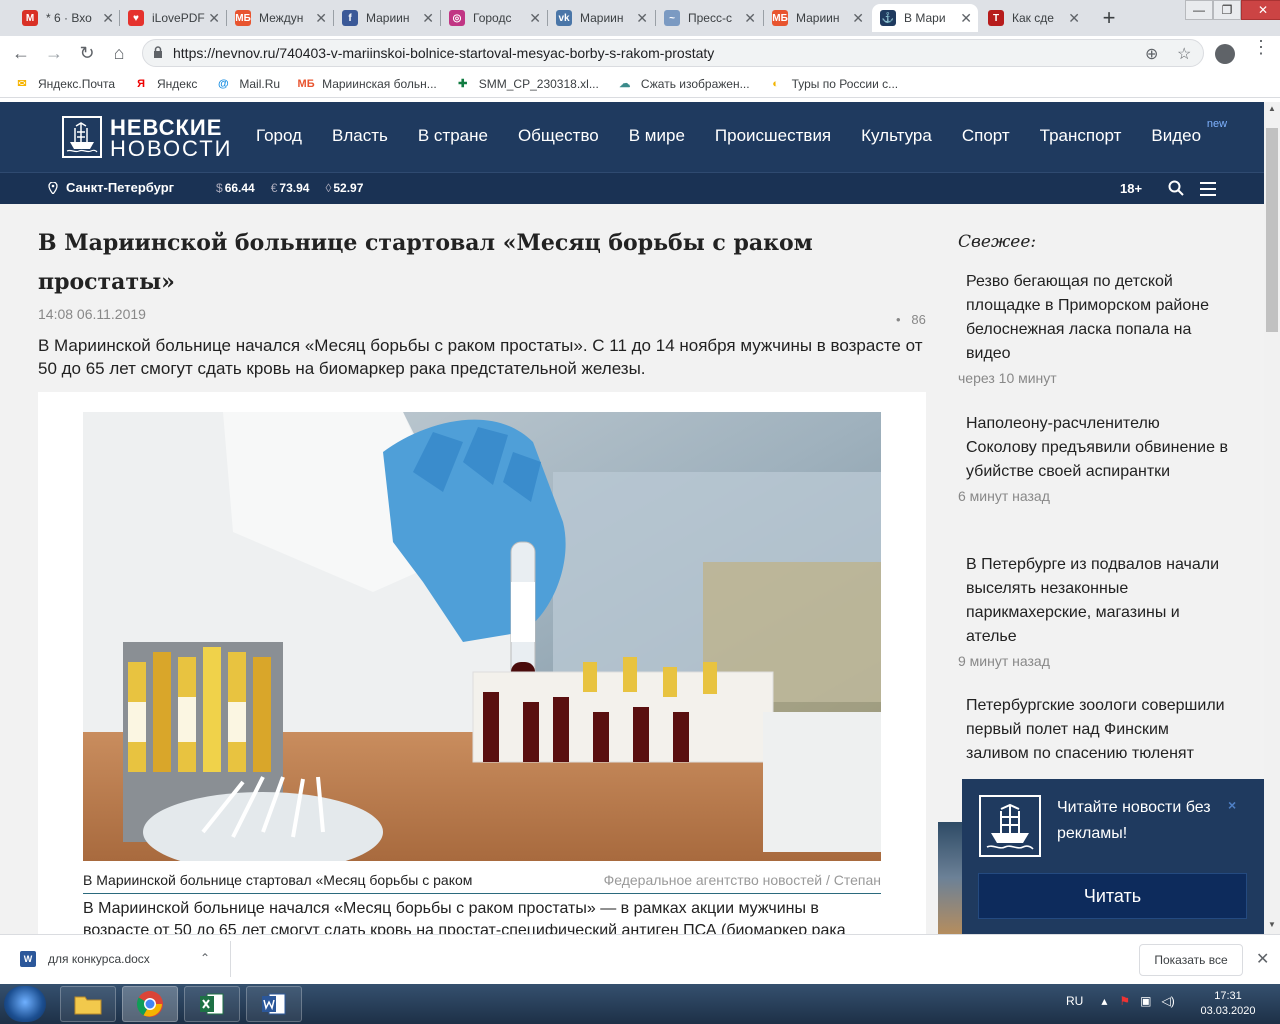  Describe the element at coordinates (158, 52) in the screenshot. I see `lock-icon` at that location.